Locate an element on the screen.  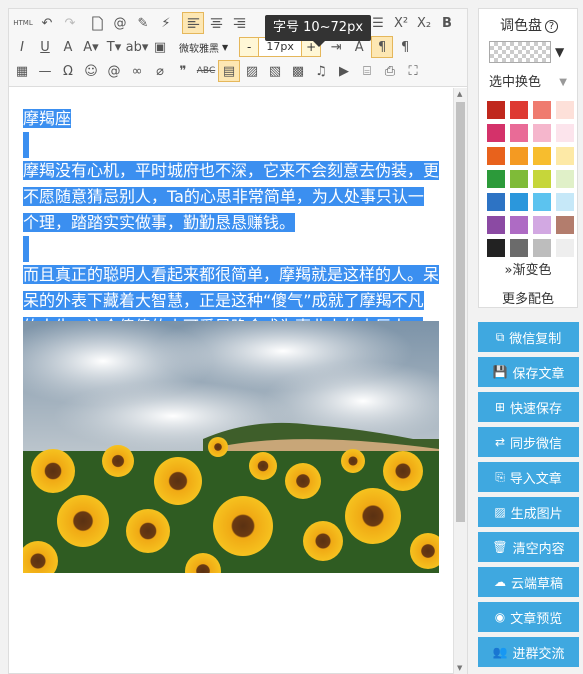
undo-icon: ↶ is located at coordinates (47, 23).